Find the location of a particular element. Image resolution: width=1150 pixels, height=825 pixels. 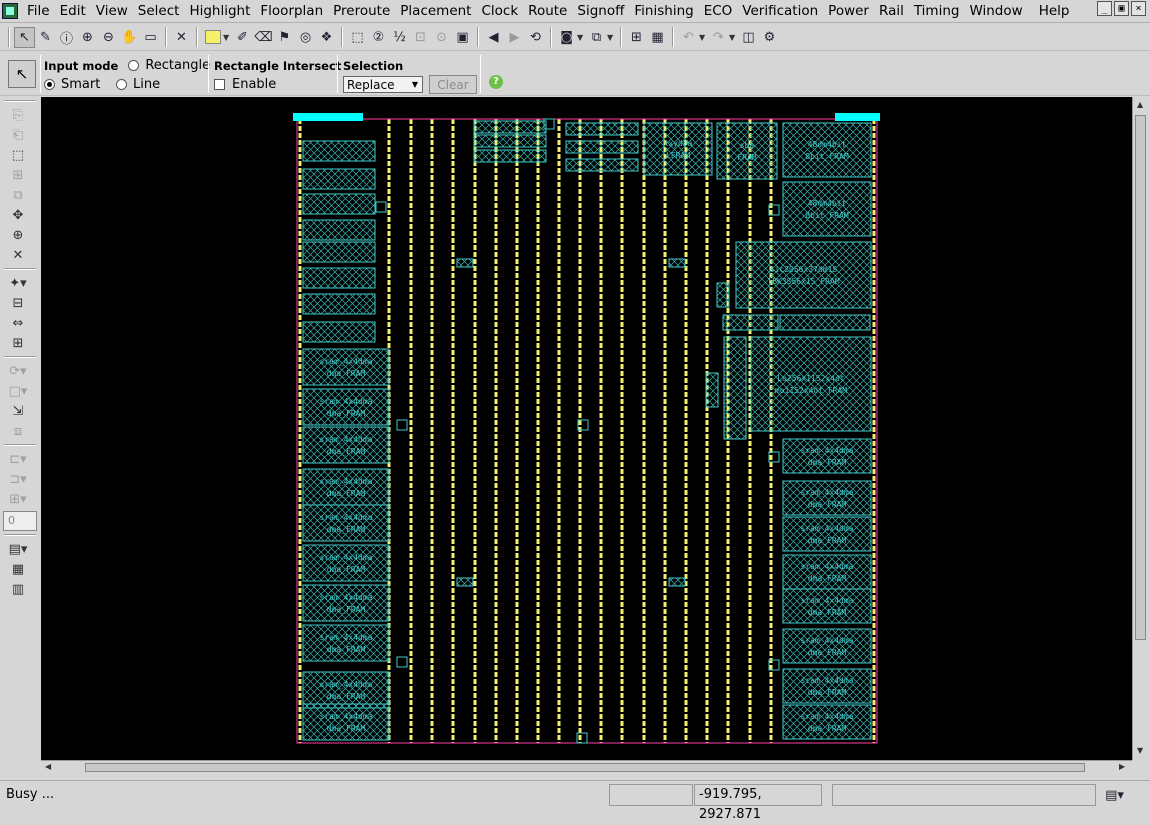

line-radio is located at coordinates (121, 84).